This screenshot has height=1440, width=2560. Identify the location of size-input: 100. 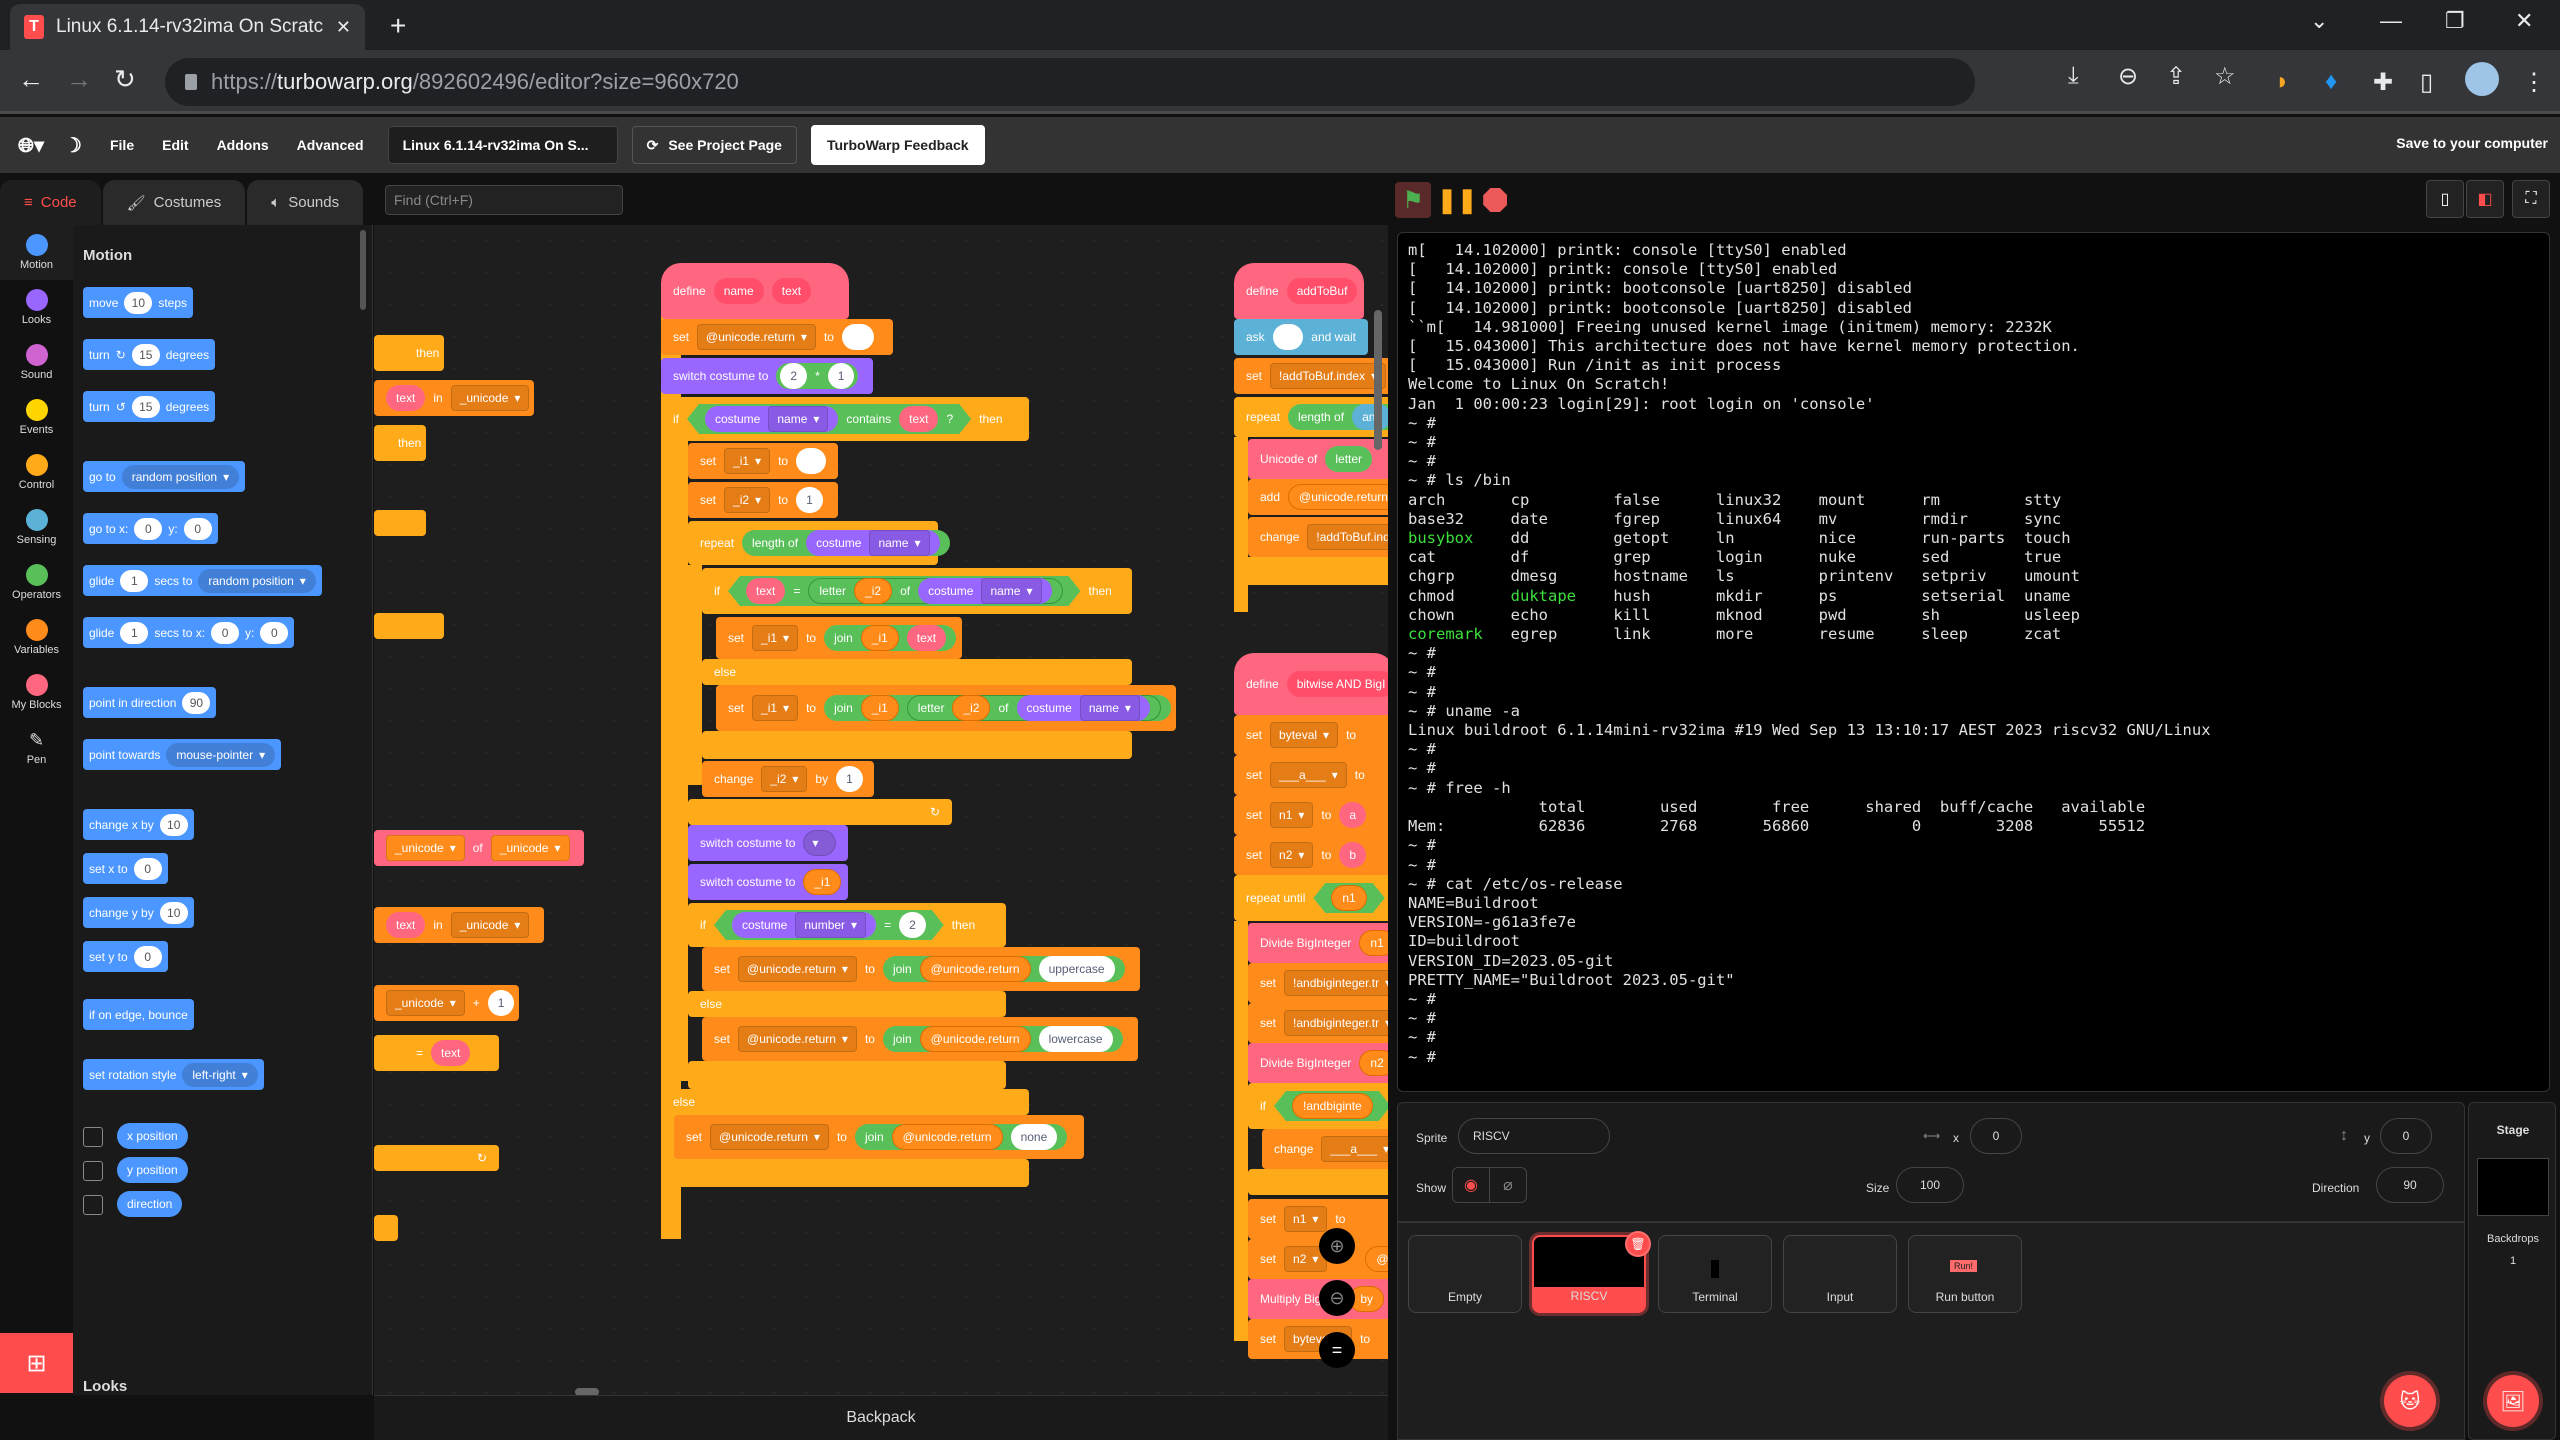
(1930, 1185).